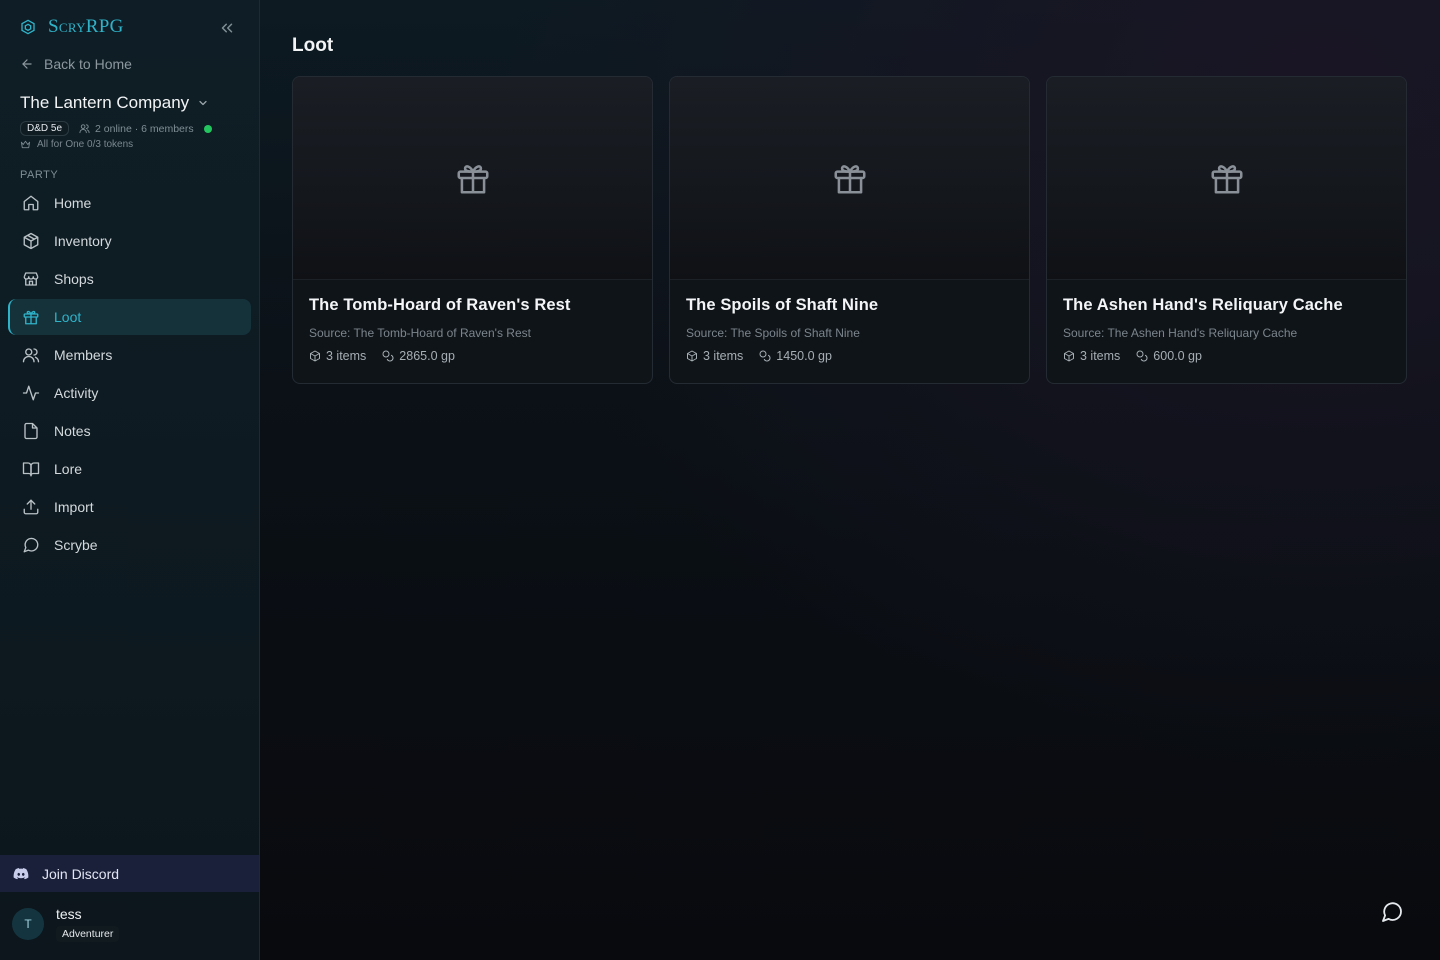 Image resolution: width=1440 pixels, height=960 pixels. Describe the element at coordinates (129, 355) in the screenshot. I see `sidebar-item-members: Members` at that location.